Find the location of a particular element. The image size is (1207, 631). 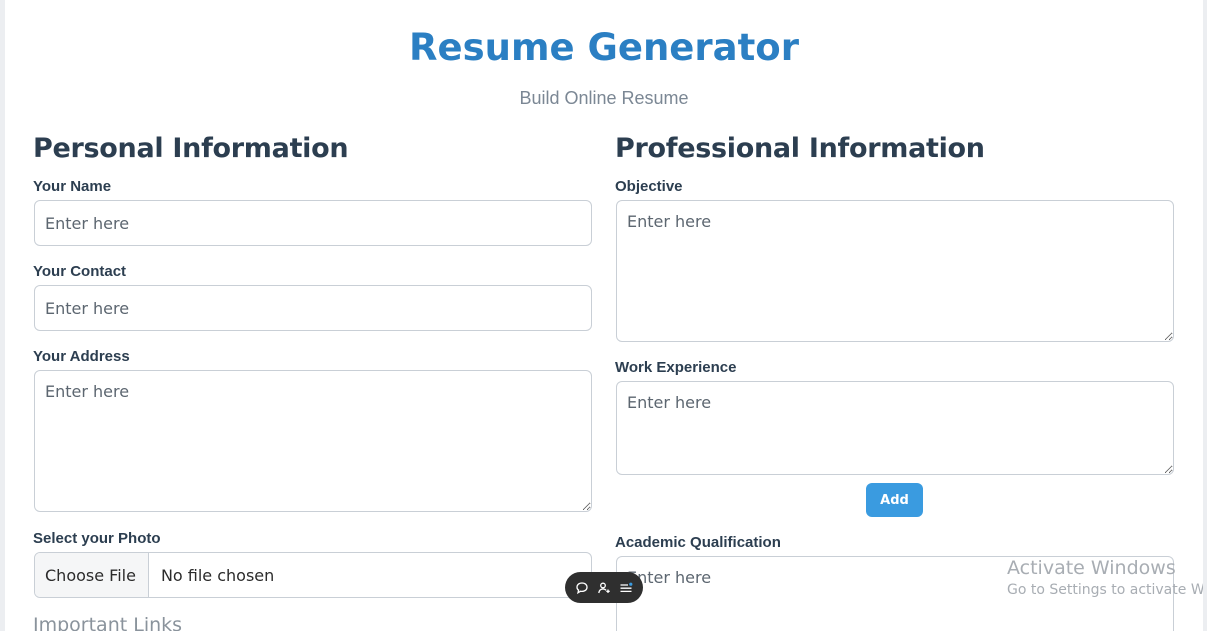

file-status-text: No file chosen is located at coordinates (217, 575).